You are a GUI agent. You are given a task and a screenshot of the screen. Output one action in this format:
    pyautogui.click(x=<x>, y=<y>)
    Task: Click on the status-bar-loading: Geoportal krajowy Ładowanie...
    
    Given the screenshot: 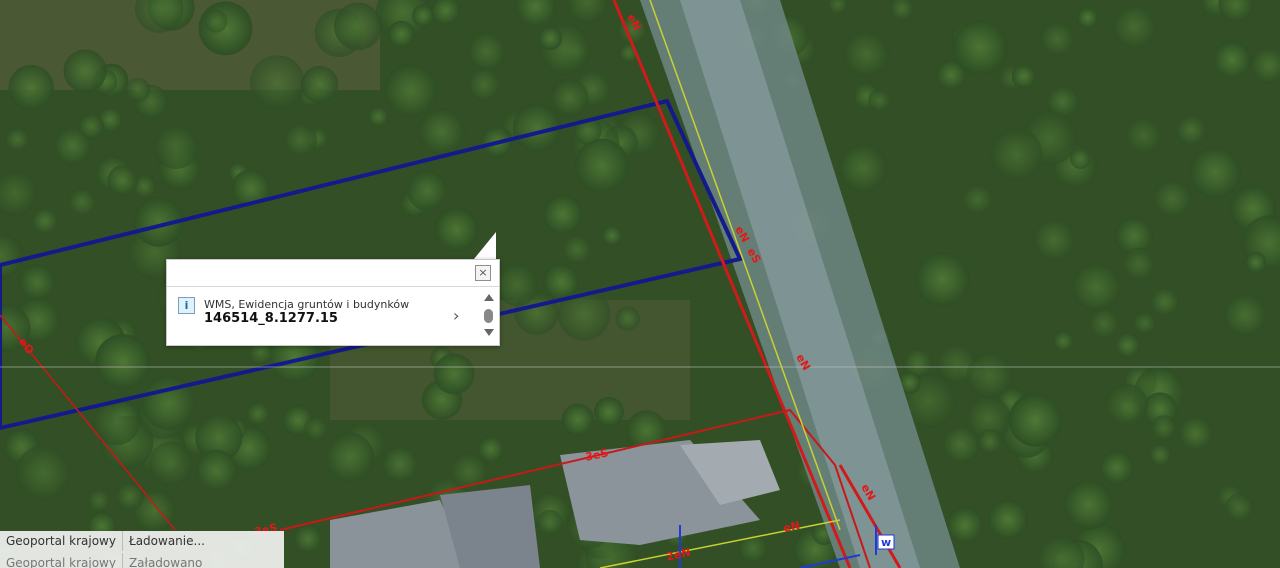 What is the action you would take?
    pyautogui.click(x=142, y=542)
    